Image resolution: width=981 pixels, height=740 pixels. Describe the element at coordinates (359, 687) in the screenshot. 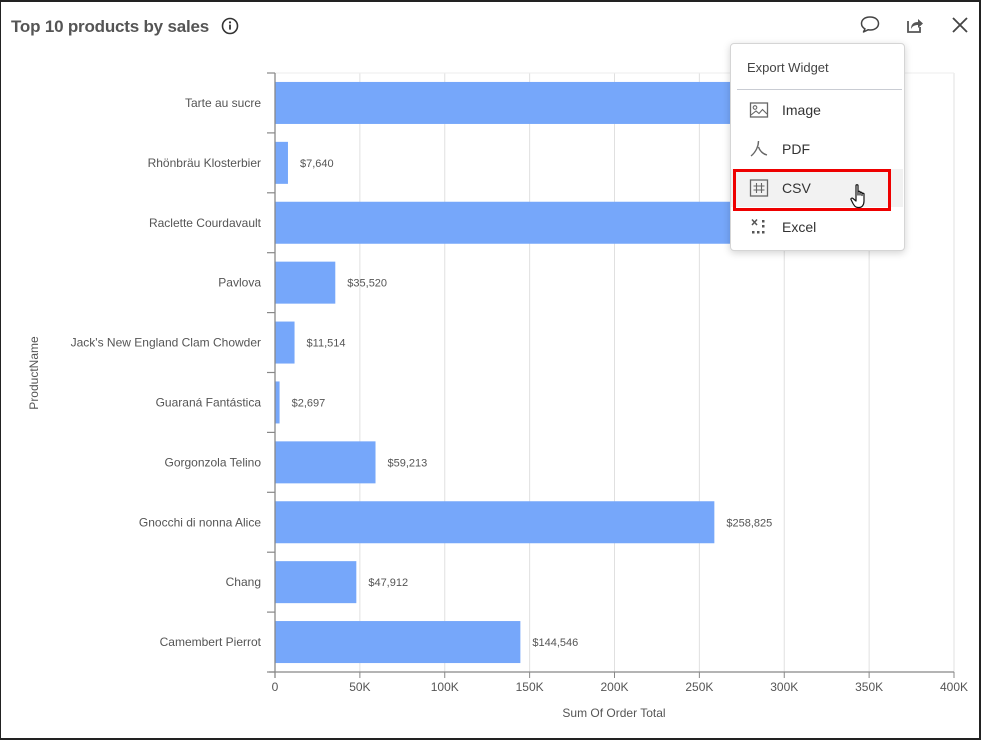

I see `x-tick-label: 50K` at that location.